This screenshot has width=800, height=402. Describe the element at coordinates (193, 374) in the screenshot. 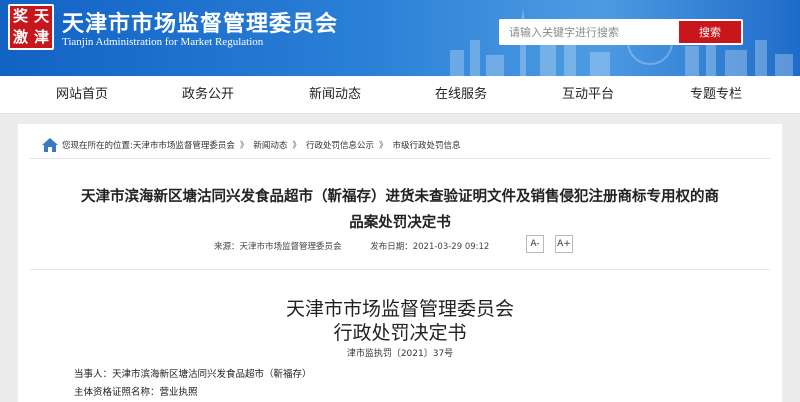

I see `document-party: 当事人：天津市滨海新区塘沽同兴发食品超市（靳福存）` at that location.